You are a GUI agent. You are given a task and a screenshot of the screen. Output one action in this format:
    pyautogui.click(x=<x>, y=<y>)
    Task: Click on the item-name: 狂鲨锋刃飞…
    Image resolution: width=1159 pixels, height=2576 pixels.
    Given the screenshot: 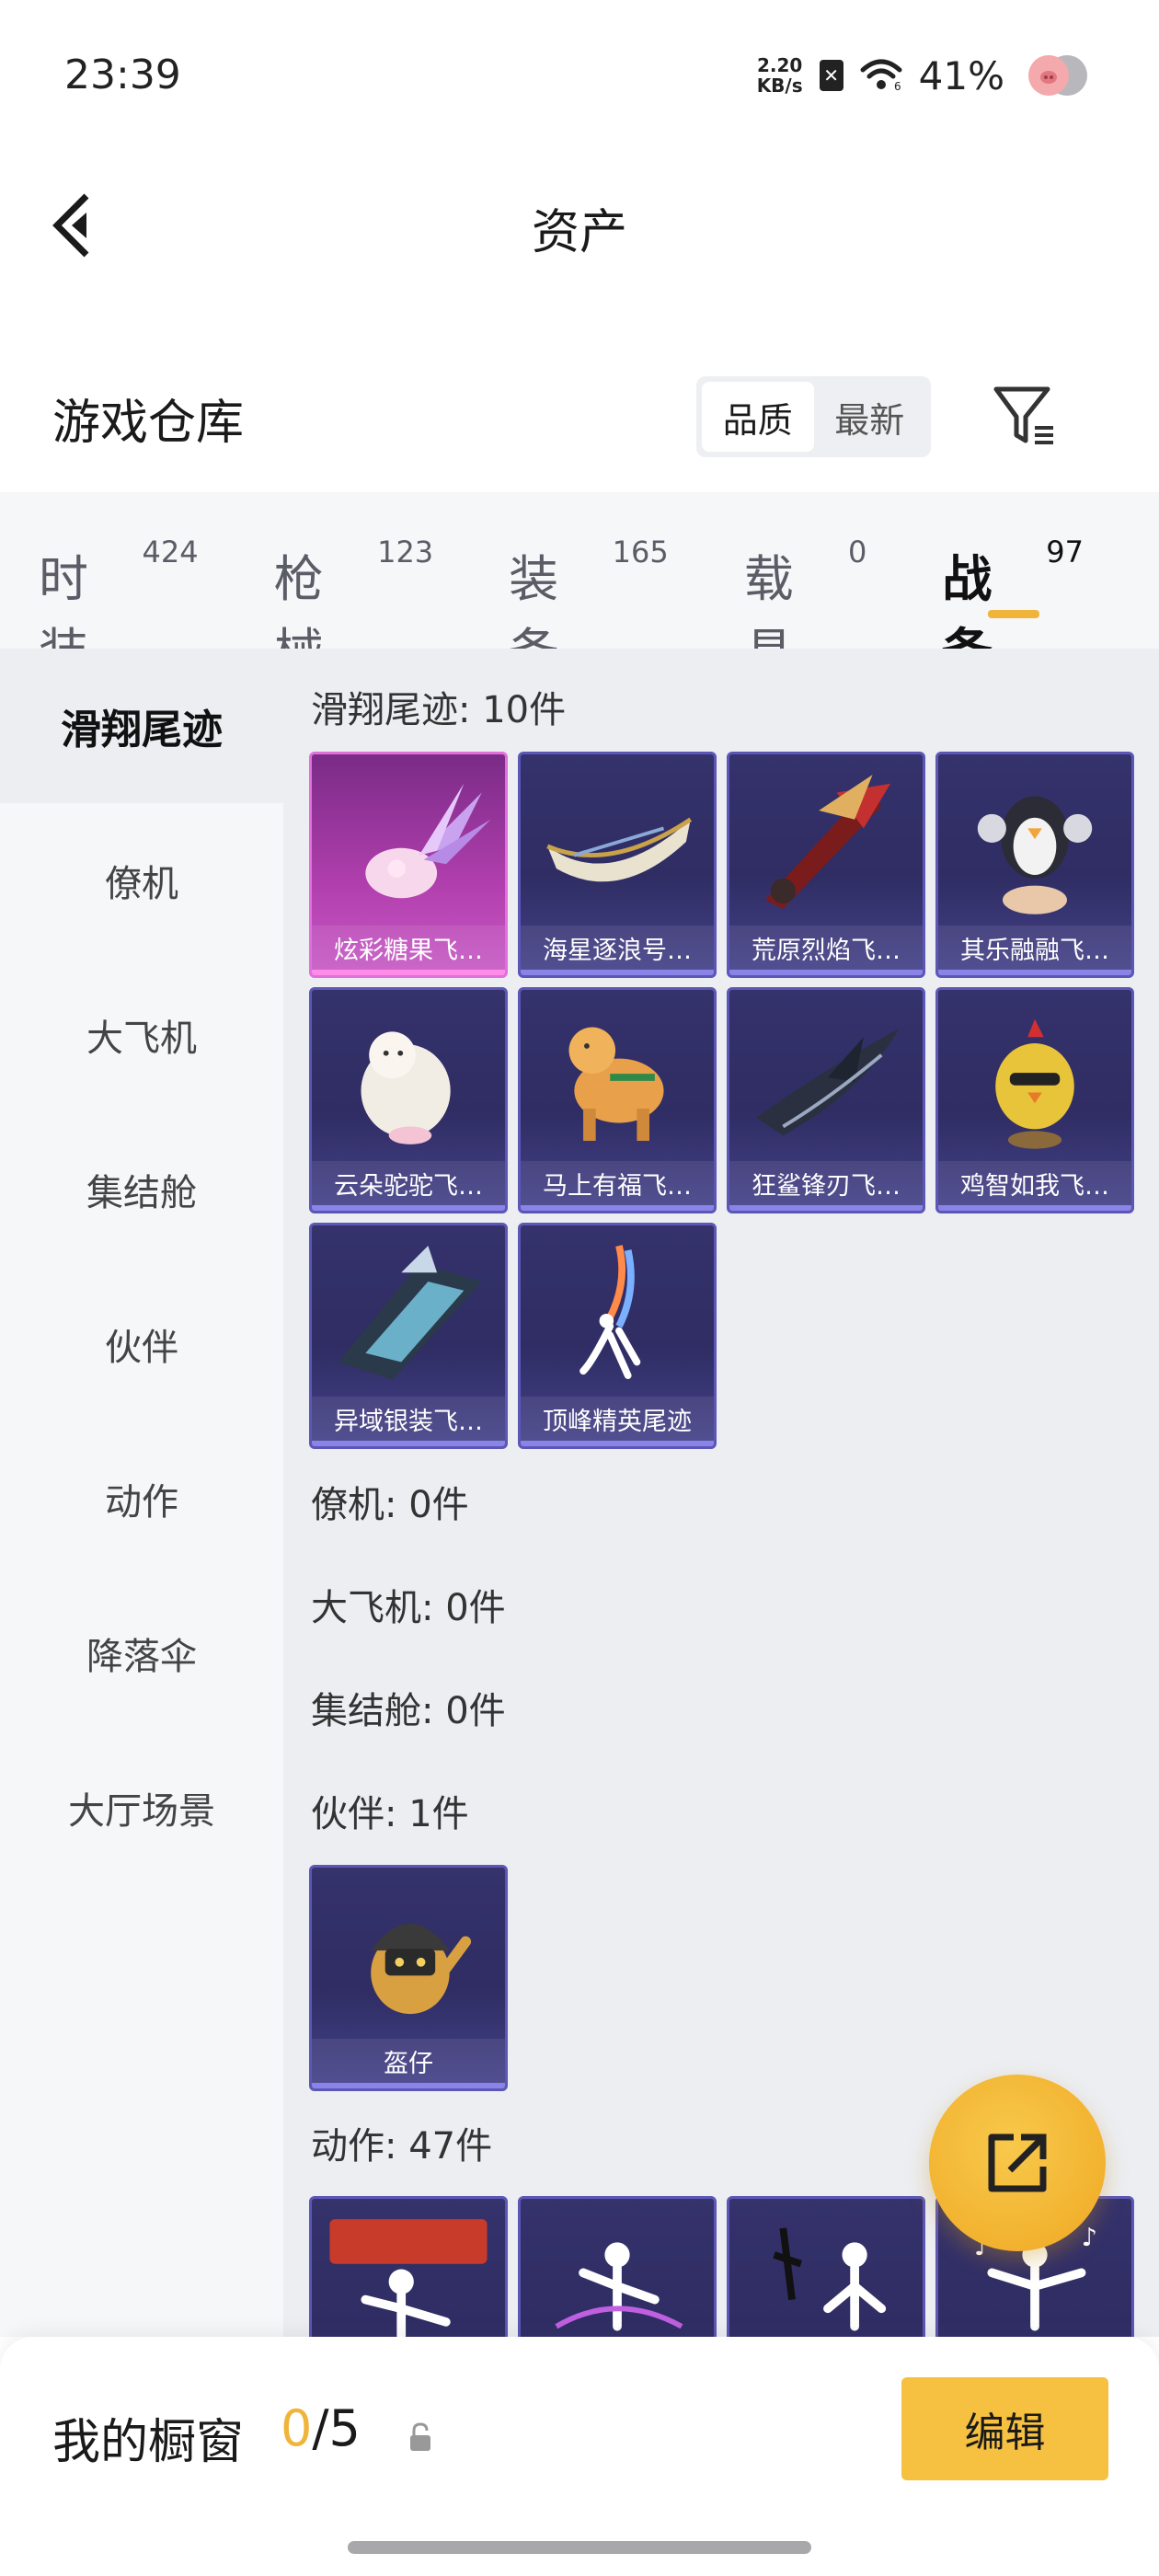 What is the action you would take?
    pyautogui.click(x=826, y=1183)
    